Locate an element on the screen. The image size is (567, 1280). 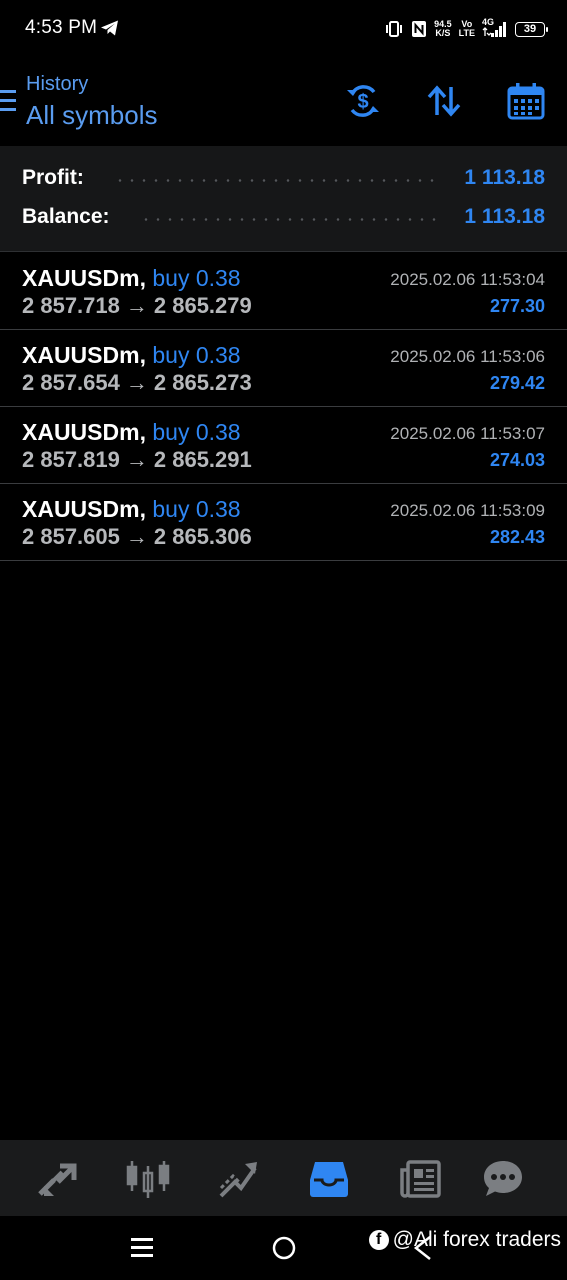
deal-close-price: 2 865.291 is located at coordinates (202, 459).